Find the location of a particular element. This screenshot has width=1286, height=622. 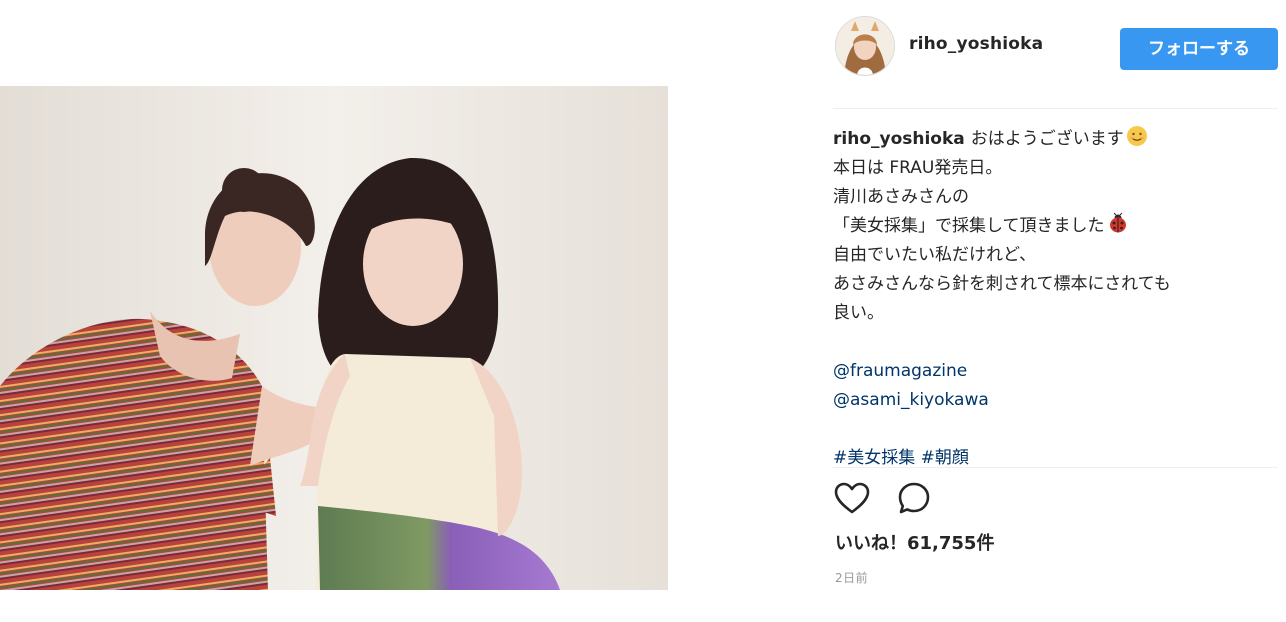

heart-icon is located at coordinates (852, 499).